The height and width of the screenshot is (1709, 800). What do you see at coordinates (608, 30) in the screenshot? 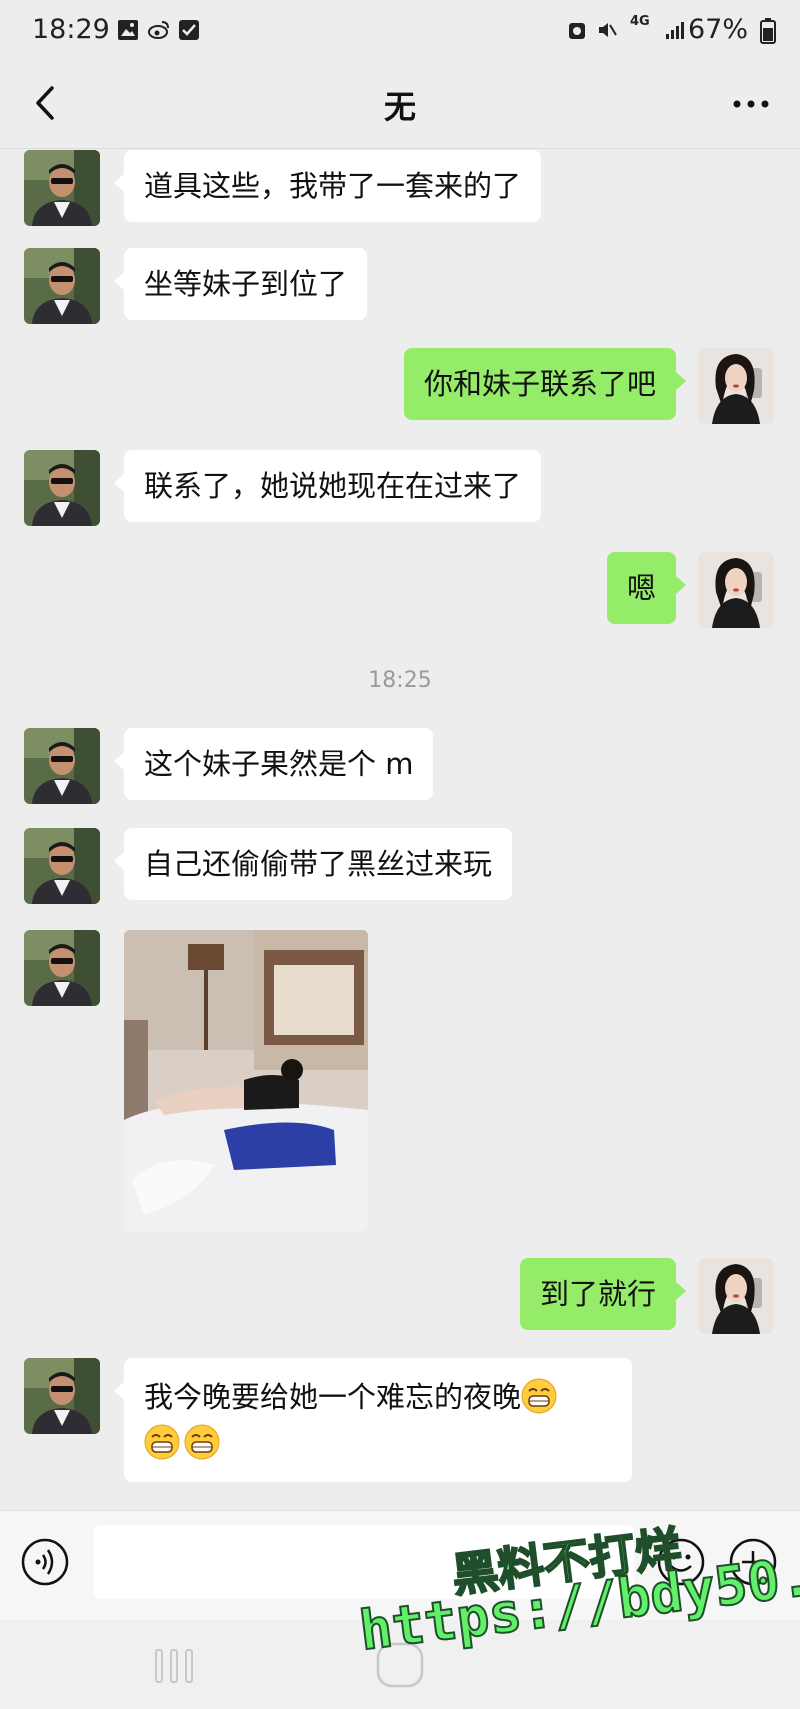
I see `mute-icon` at bounding box center [608, 30].